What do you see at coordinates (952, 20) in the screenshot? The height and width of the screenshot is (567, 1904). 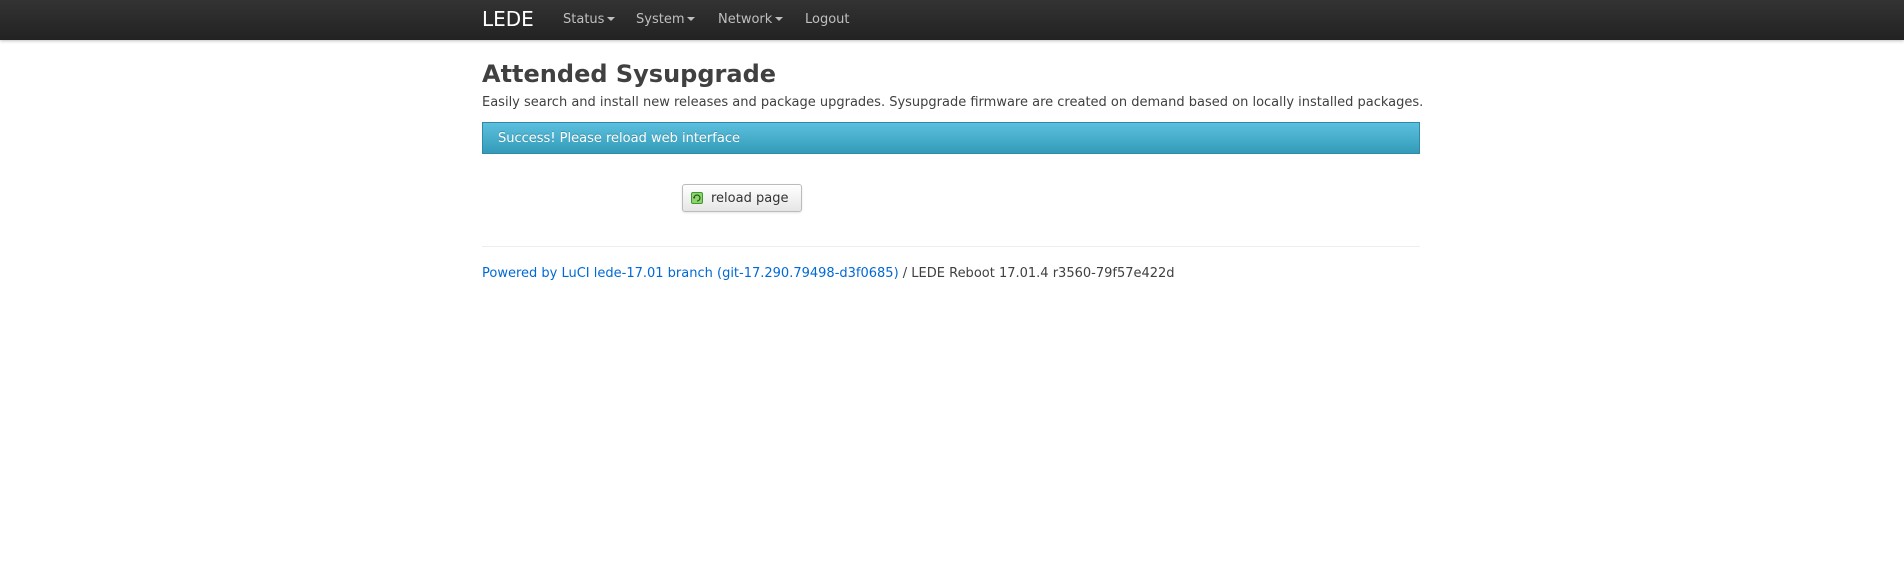 I see `top-navbar: LEDE Status System Network Logout` at bounding box center [952, 20].